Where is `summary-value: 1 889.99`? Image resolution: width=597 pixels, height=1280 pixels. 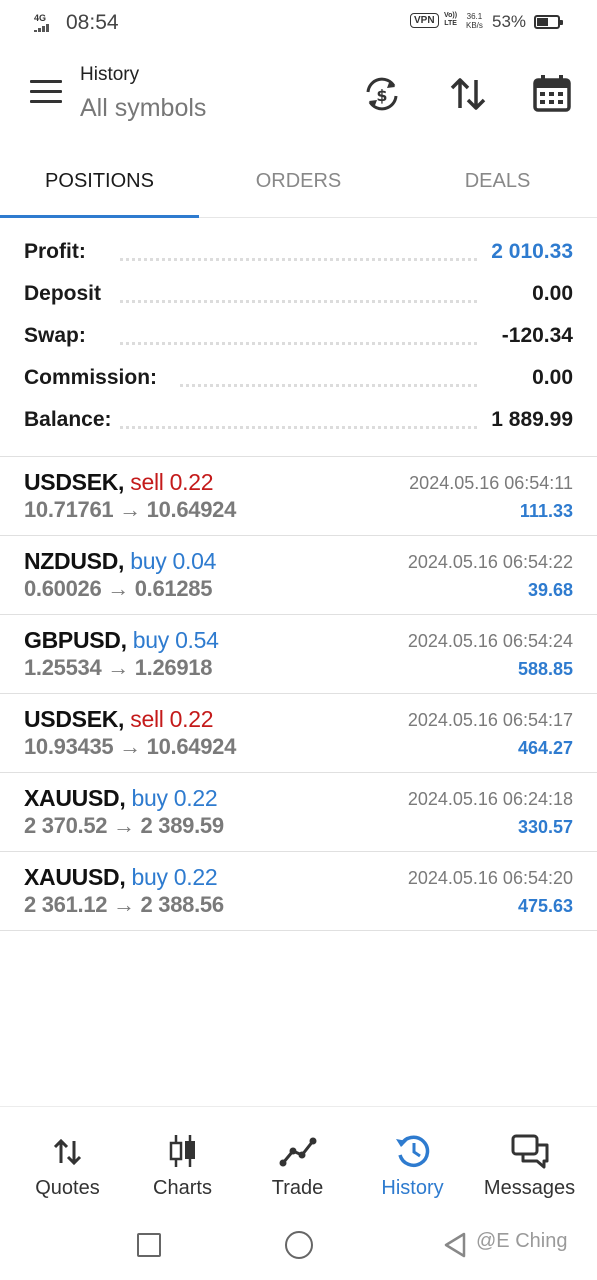 summary-value: 1 889.99 is located at coordinates (528, 420).